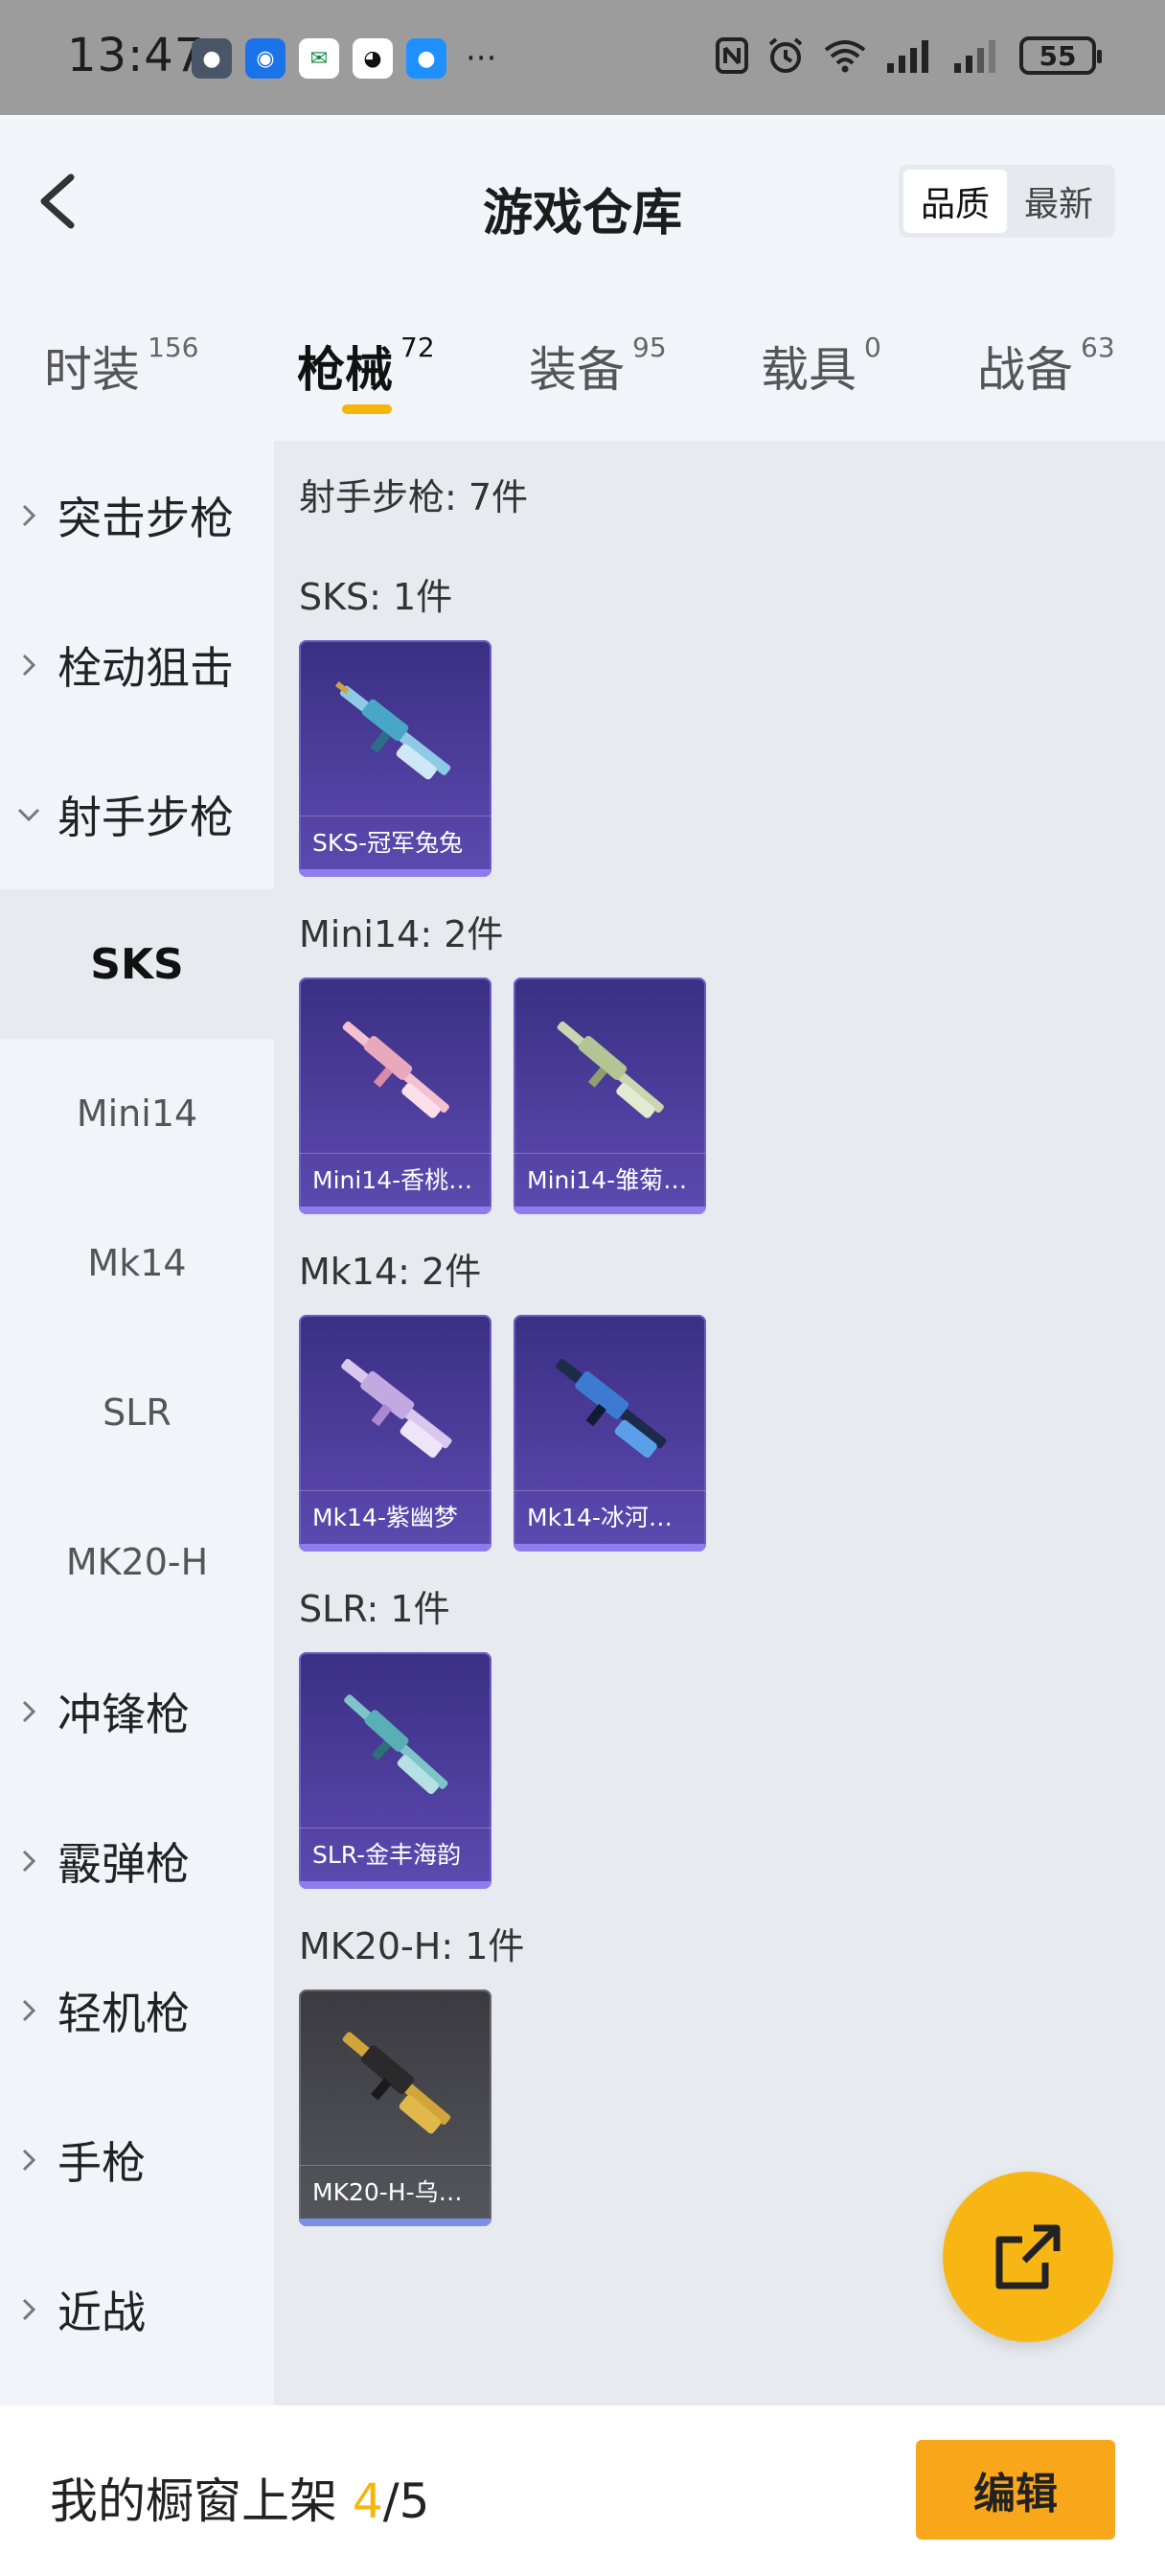 This screenshot has width=1165, height=2576. What do you see at coordinates (92, 370) in the screenshot?
I see `tab-label: 时装` at bounding box center [92, 370].